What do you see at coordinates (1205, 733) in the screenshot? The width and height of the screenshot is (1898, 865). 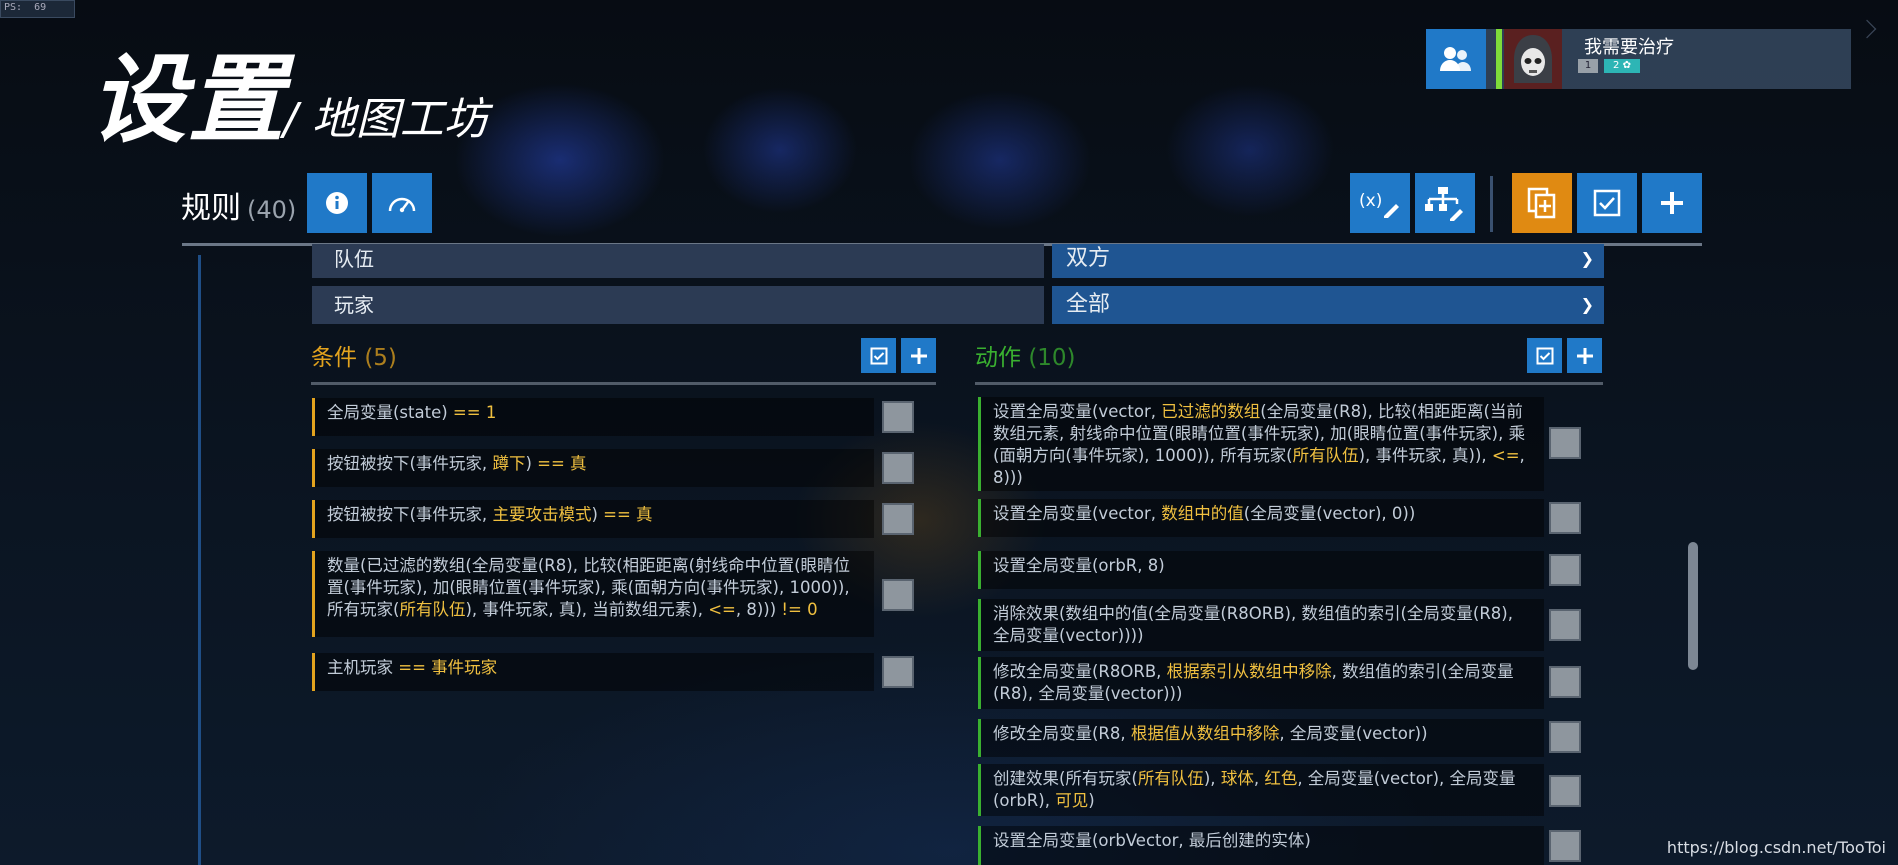 I see `keyword-text: 根据值从数组中移除` at bounding box center [1205, 733].